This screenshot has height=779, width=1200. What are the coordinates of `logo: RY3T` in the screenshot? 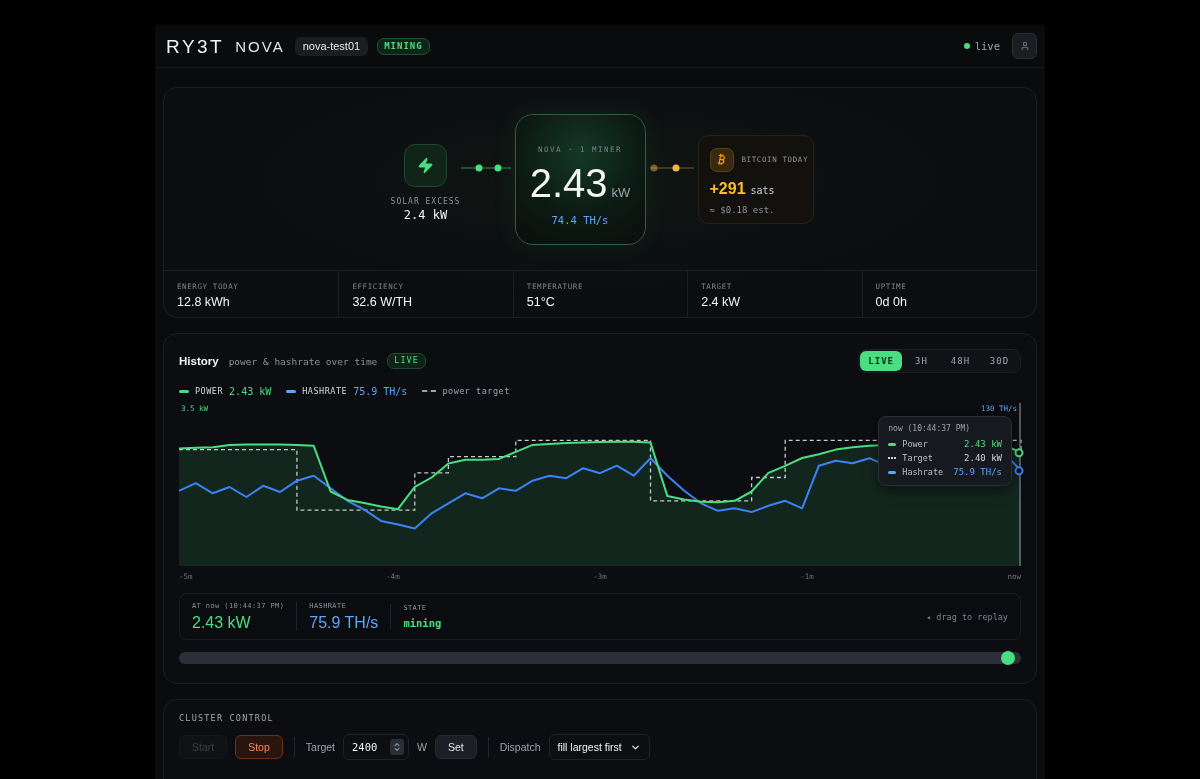 It's located at (195, 46).